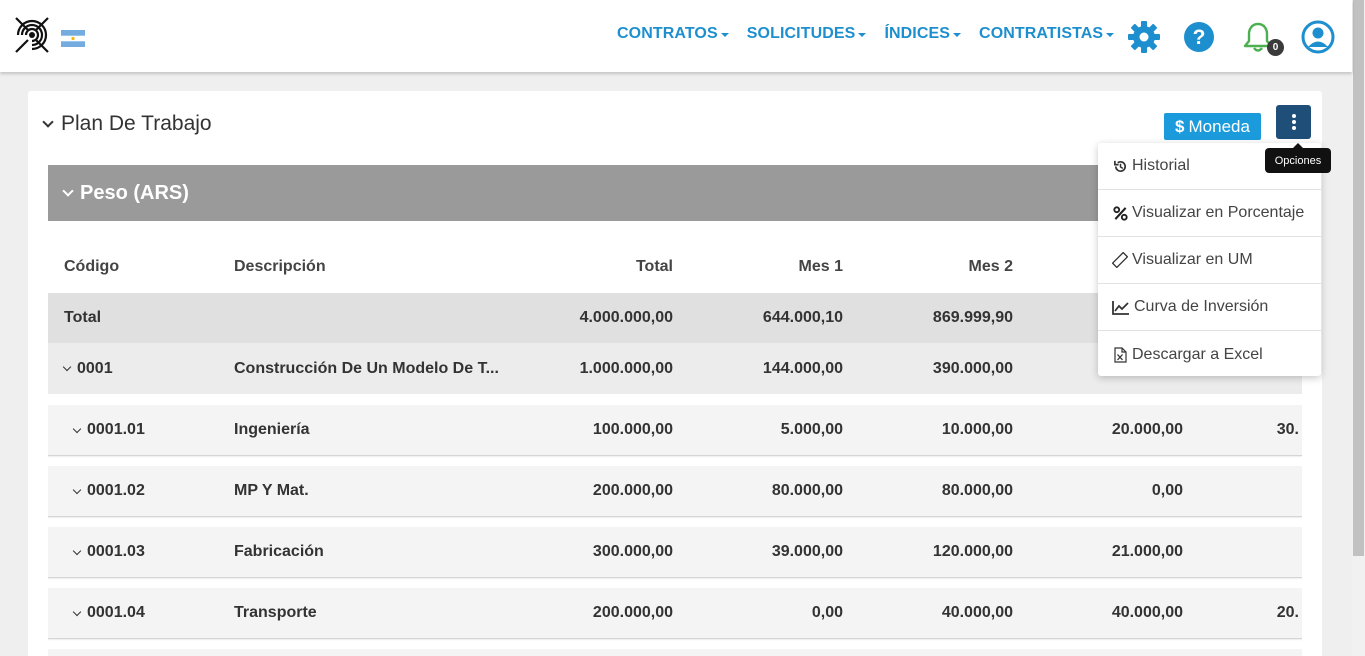 The image size is (1365, 656). Describe the element at coordinates (827, 612) in the screenshot. I see `row-mes-1: 0,00` at that location.